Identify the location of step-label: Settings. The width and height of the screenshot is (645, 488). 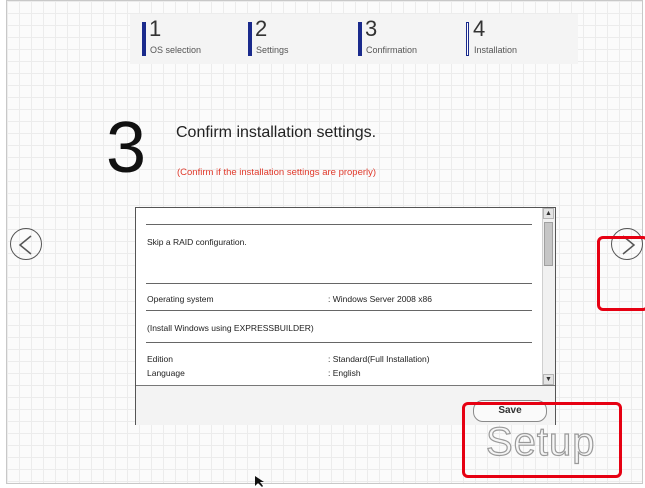
(272, 50).